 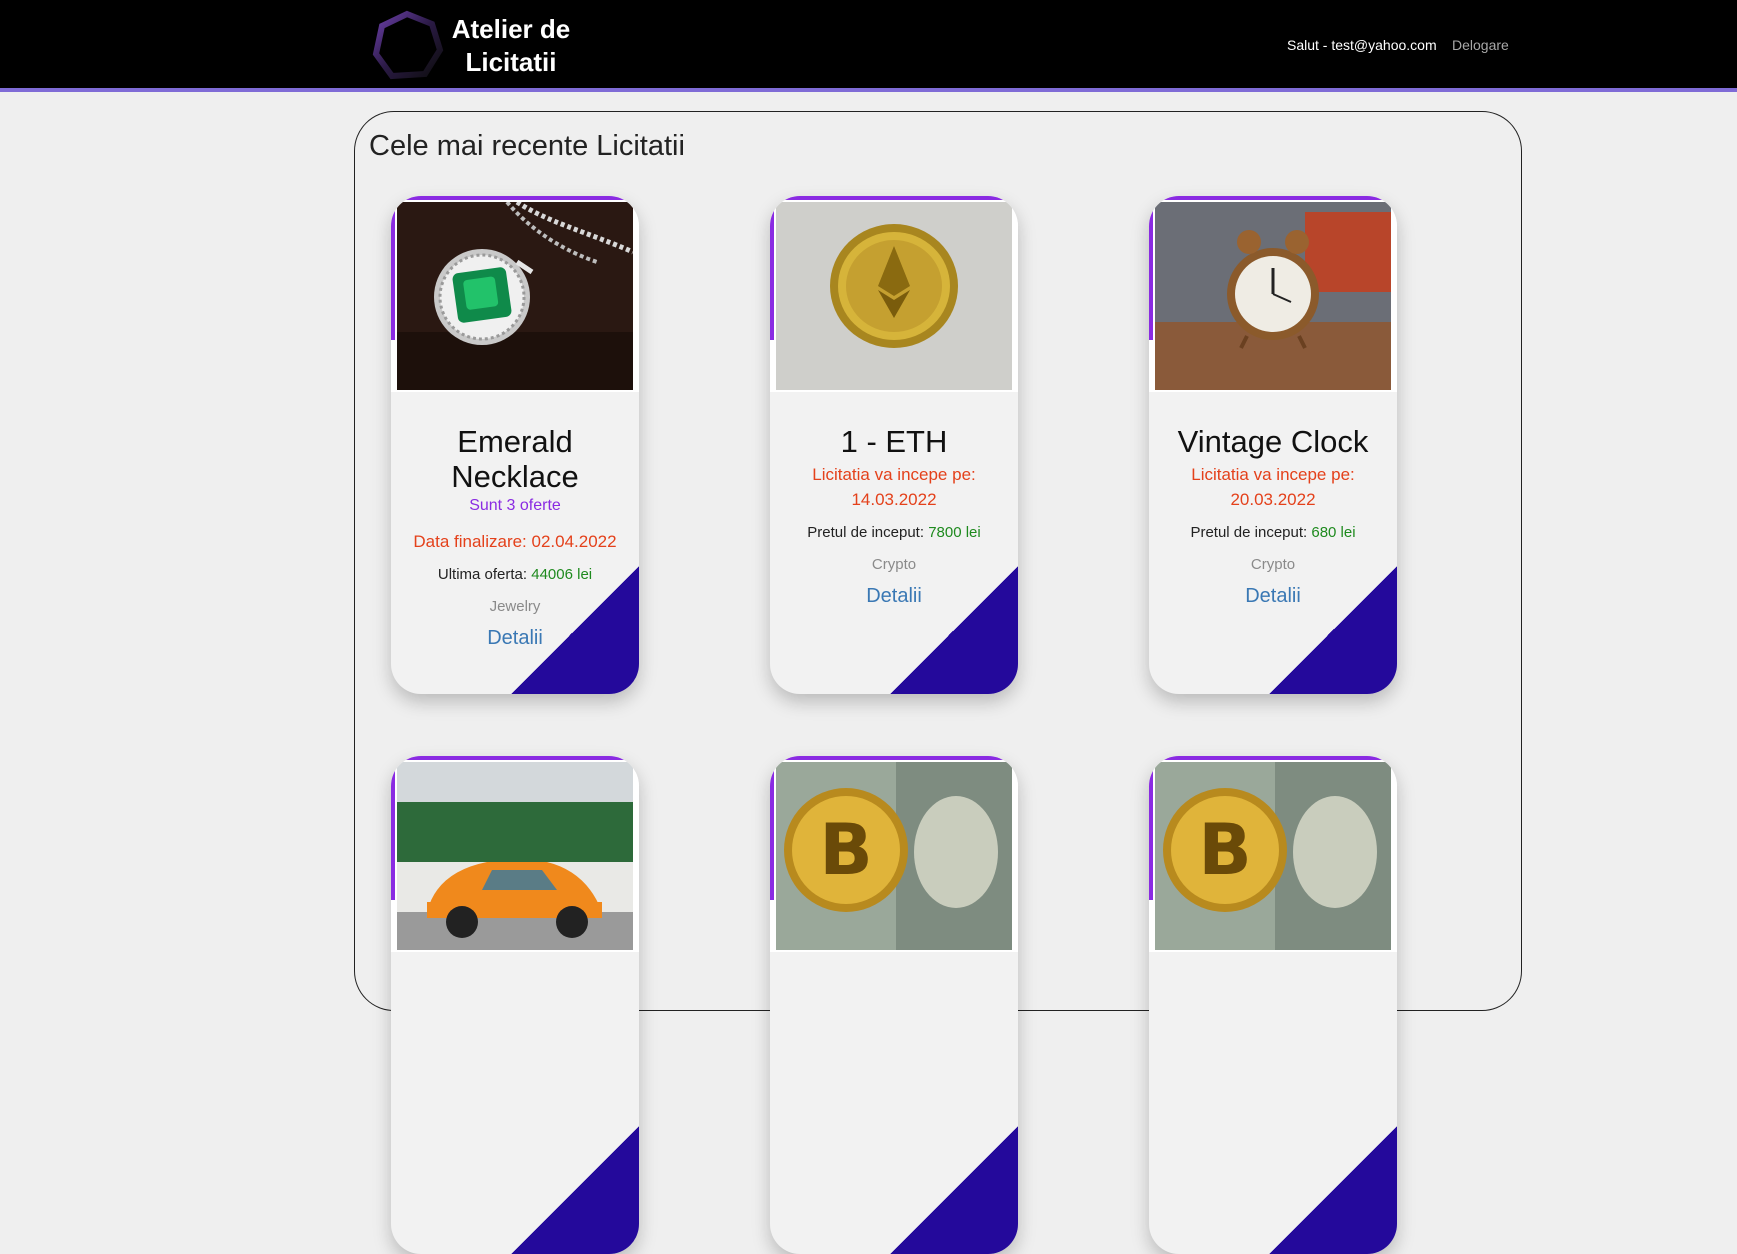 What do you see at coordinates (894, 441) in the screenshot?
I see `card-title: 1 - ETH` at bounding box center [894, 441].